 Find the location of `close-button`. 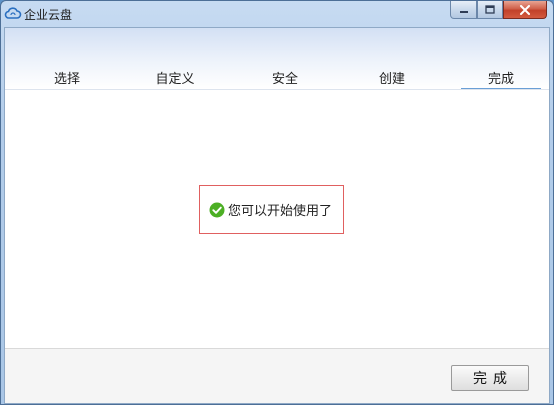

close-button is located at coordinates (525, 10).